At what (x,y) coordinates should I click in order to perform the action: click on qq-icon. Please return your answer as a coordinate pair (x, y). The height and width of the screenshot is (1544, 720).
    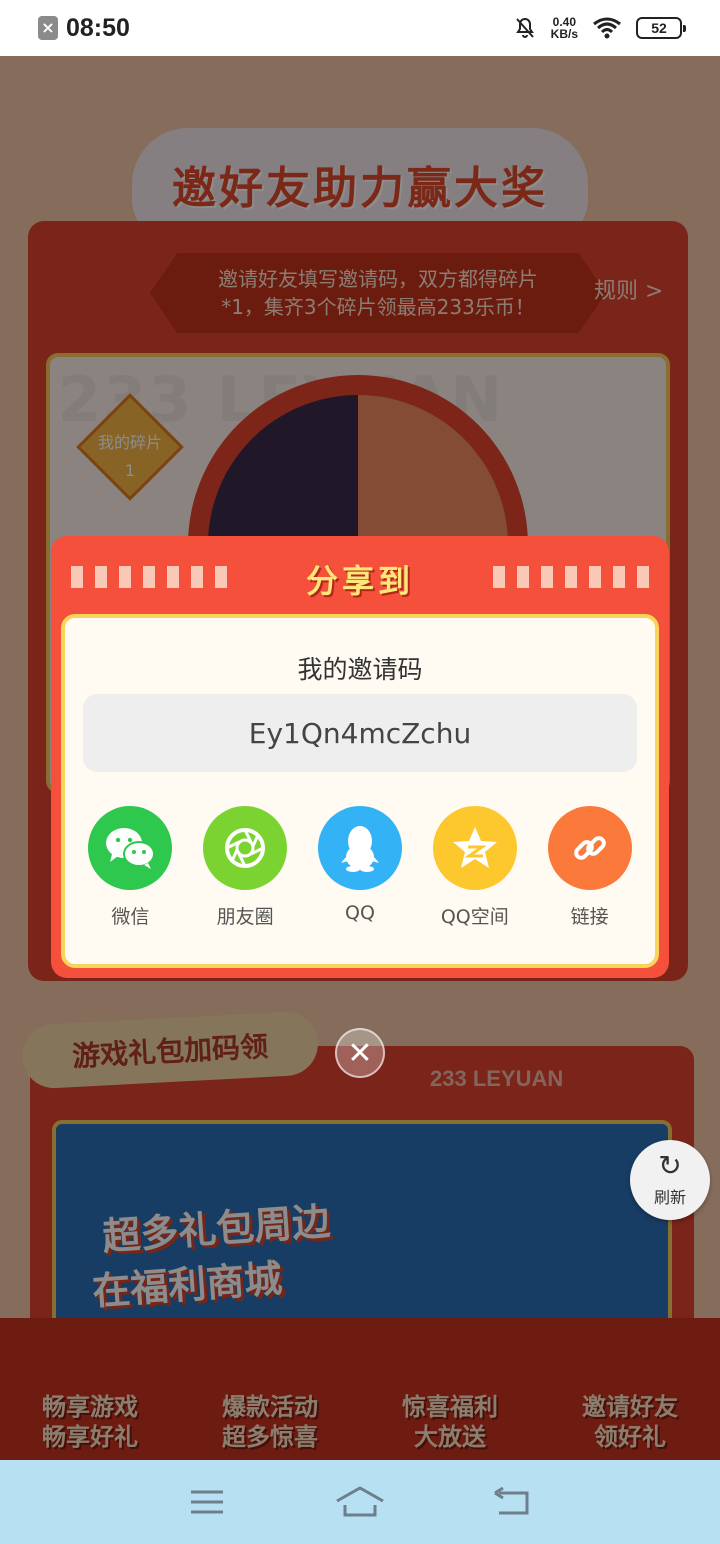
    Looking at the image, I should click on (359, 848).